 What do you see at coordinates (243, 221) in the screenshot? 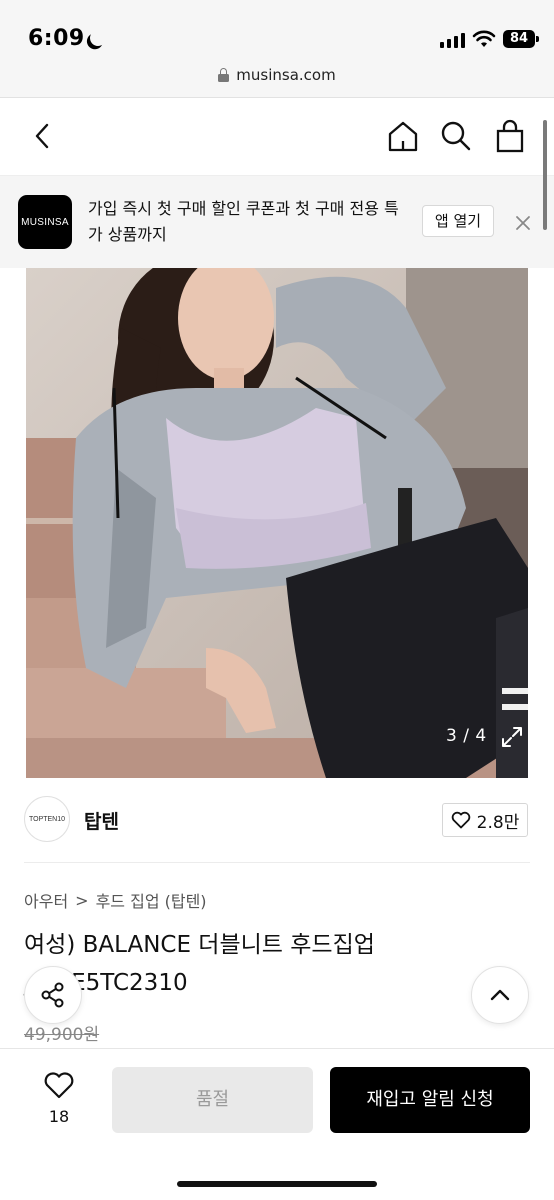
I see `banner-message: 가입 즉시 첫 구매 할인 쿠폰과 첫 구매 전용 특가 상품까지` at bounding box center [243, 221].